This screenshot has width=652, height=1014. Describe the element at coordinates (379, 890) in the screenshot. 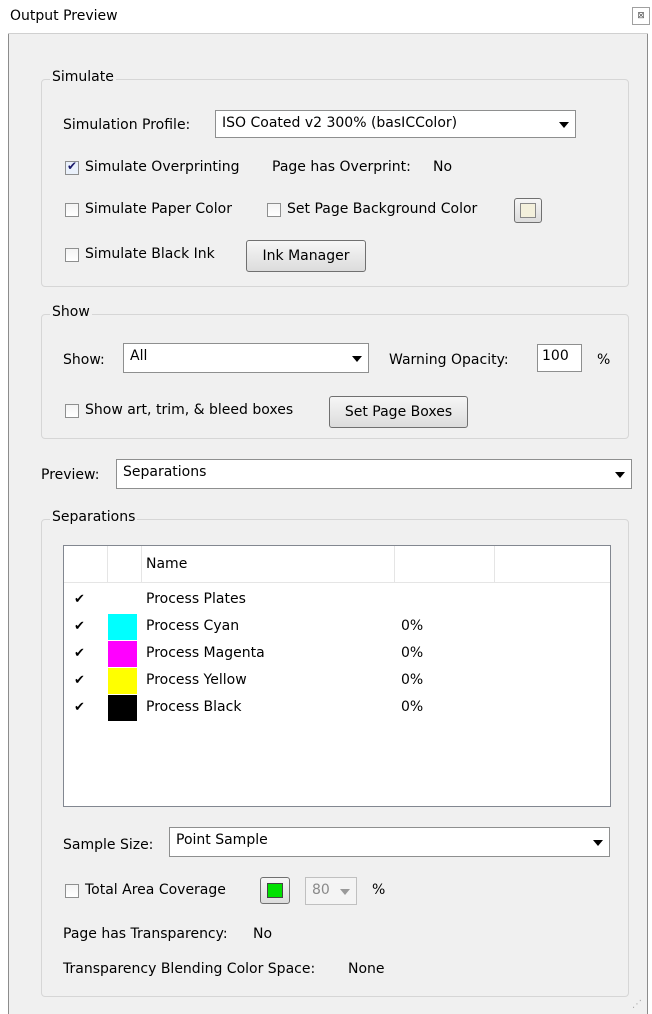

I see `tac-percent: %` at that location.